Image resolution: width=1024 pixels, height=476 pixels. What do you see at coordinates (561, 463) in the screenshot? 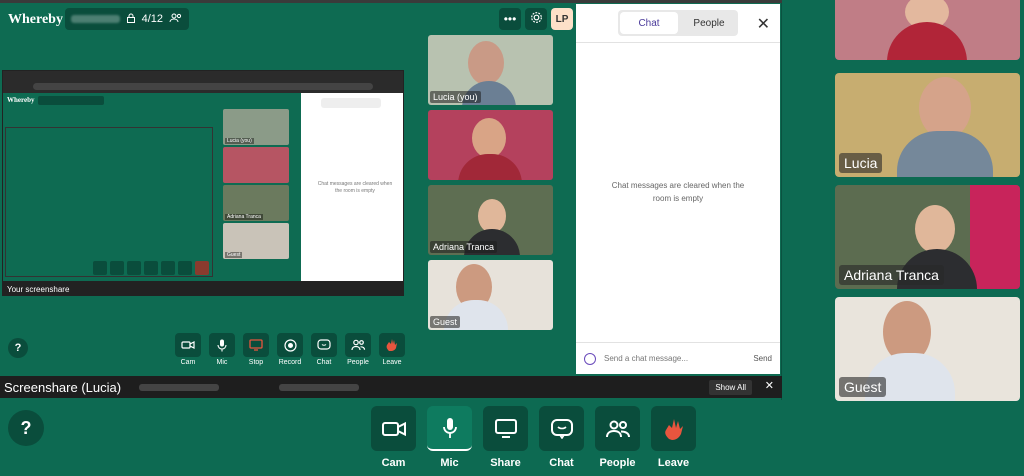
I see `chat-label: Chat` at bounding box center [561, 463].